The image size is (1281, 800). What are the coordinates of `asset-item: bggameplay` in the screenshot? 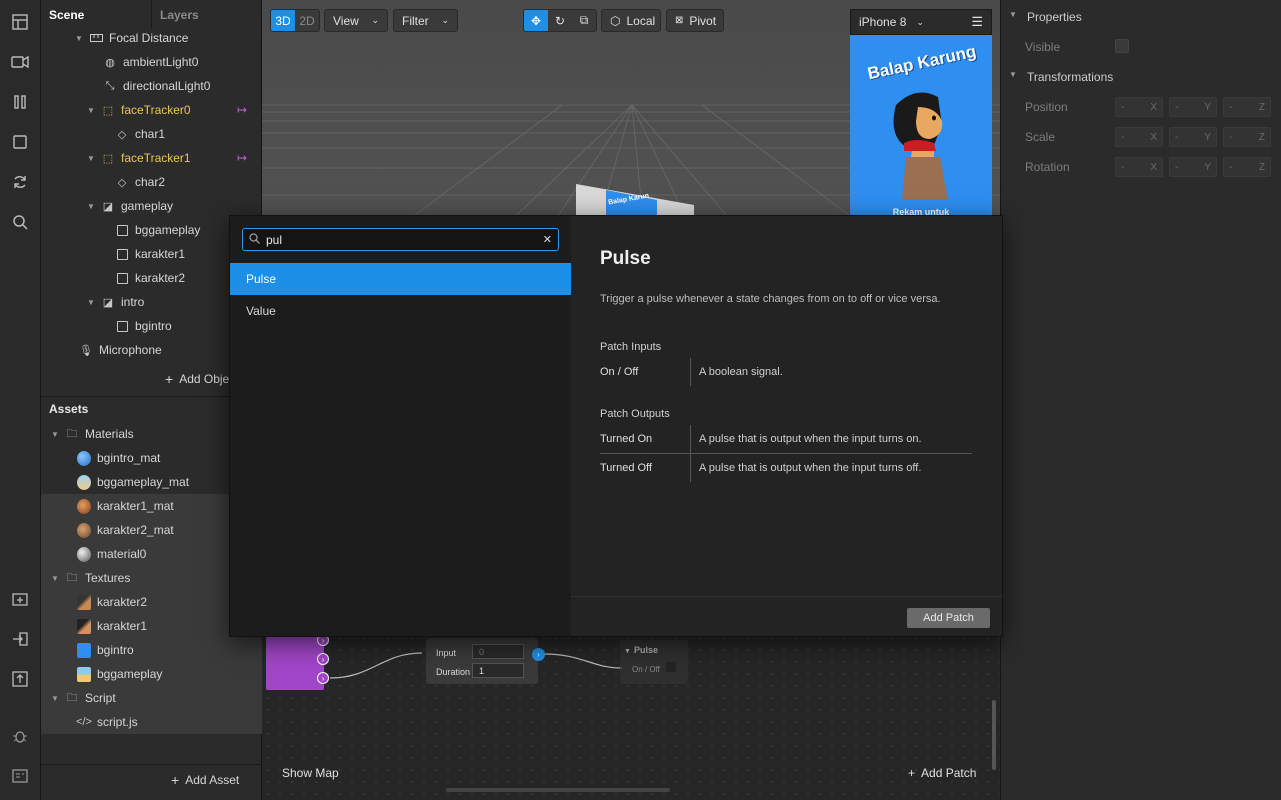 It's located at (119, 674).